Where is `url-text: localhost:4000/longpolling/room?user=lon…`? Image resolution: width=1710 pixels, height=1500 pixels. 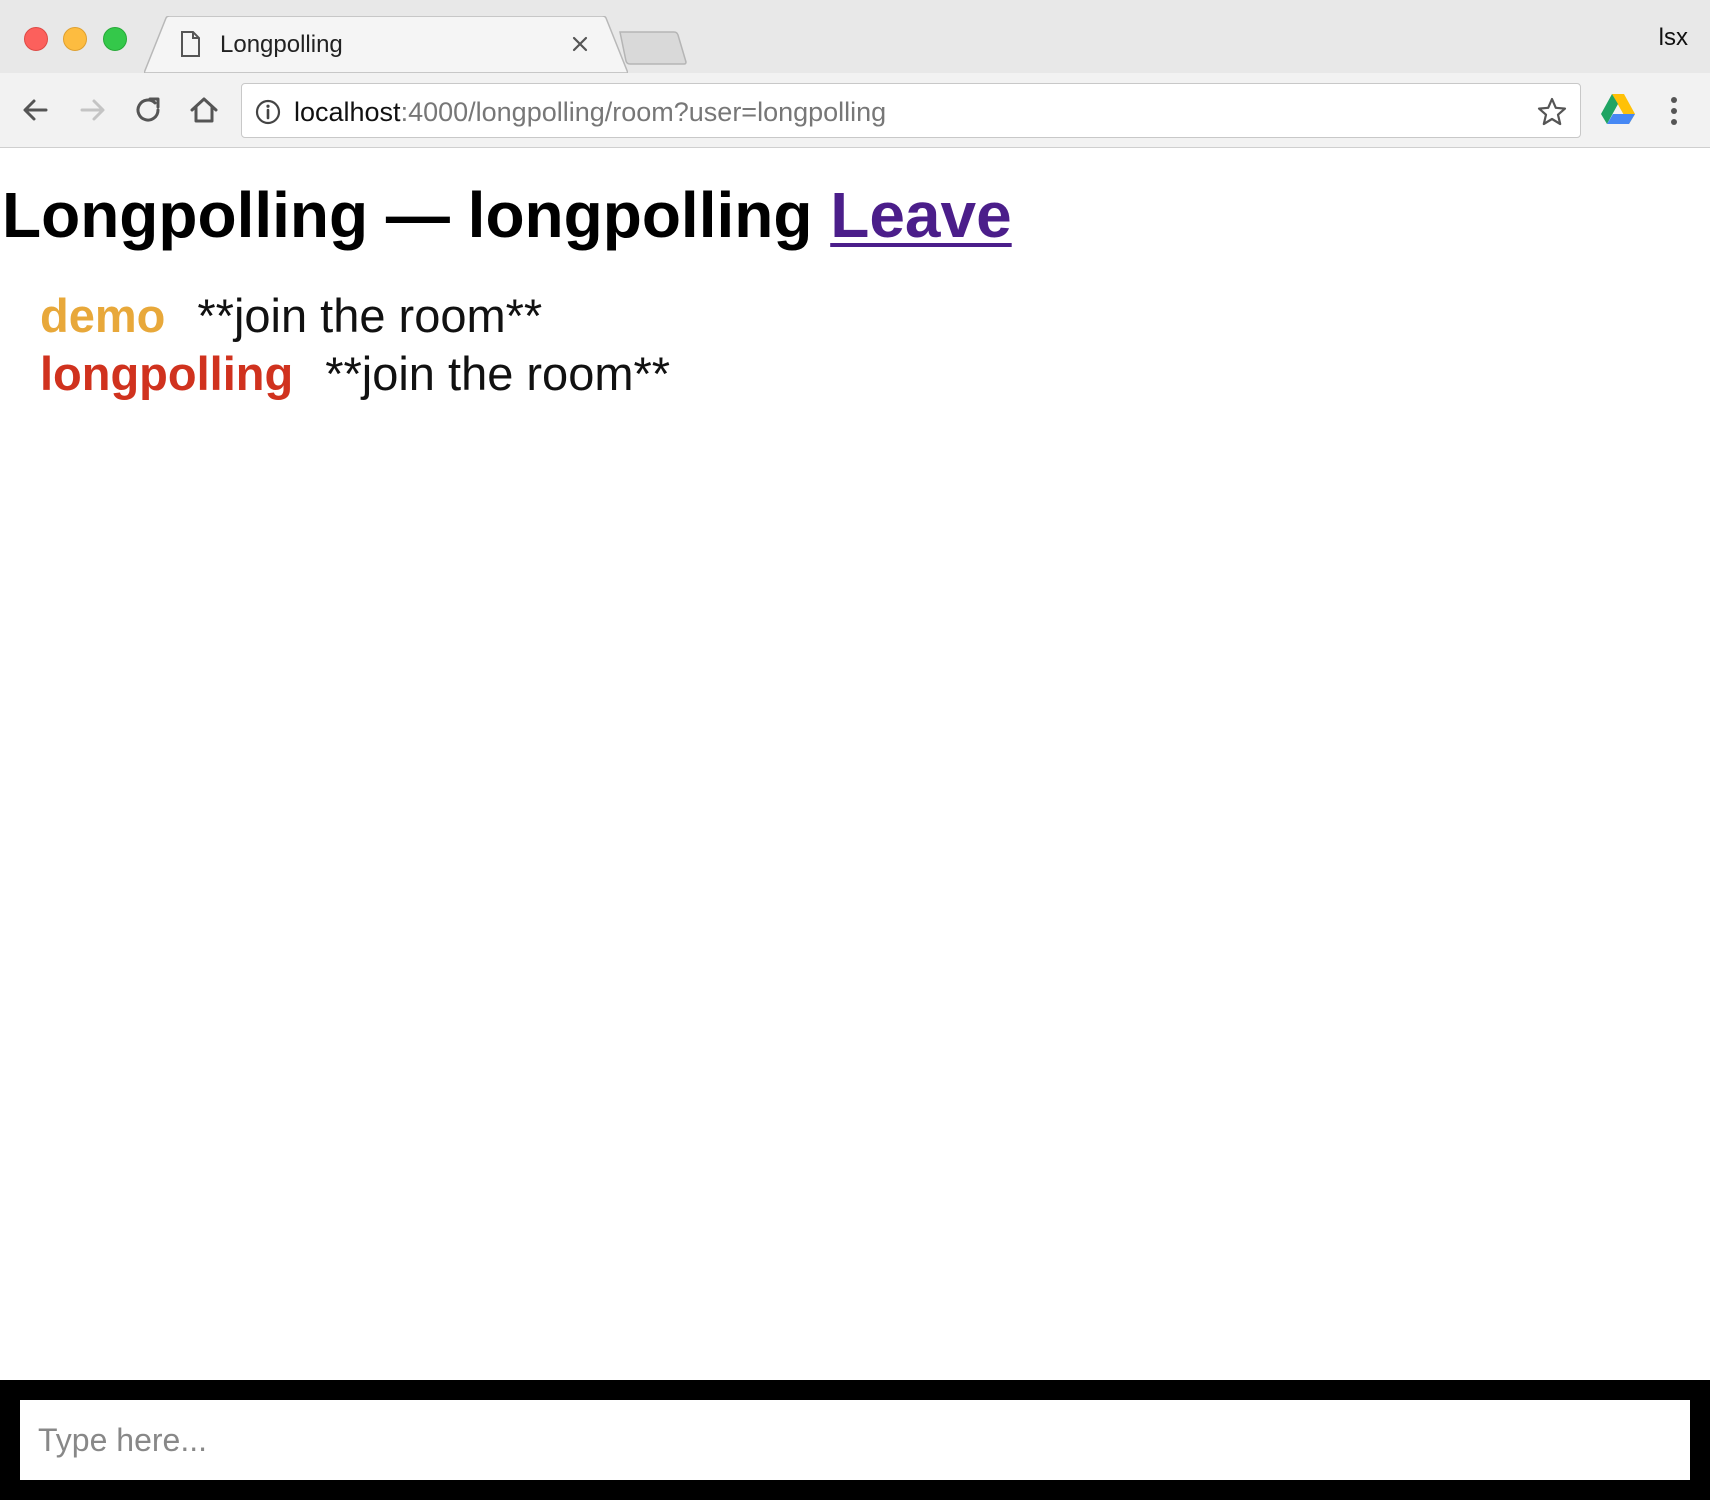
url-text: localhost:4000/longpolling/room?user=lon… is located at coordinates (590, 112).